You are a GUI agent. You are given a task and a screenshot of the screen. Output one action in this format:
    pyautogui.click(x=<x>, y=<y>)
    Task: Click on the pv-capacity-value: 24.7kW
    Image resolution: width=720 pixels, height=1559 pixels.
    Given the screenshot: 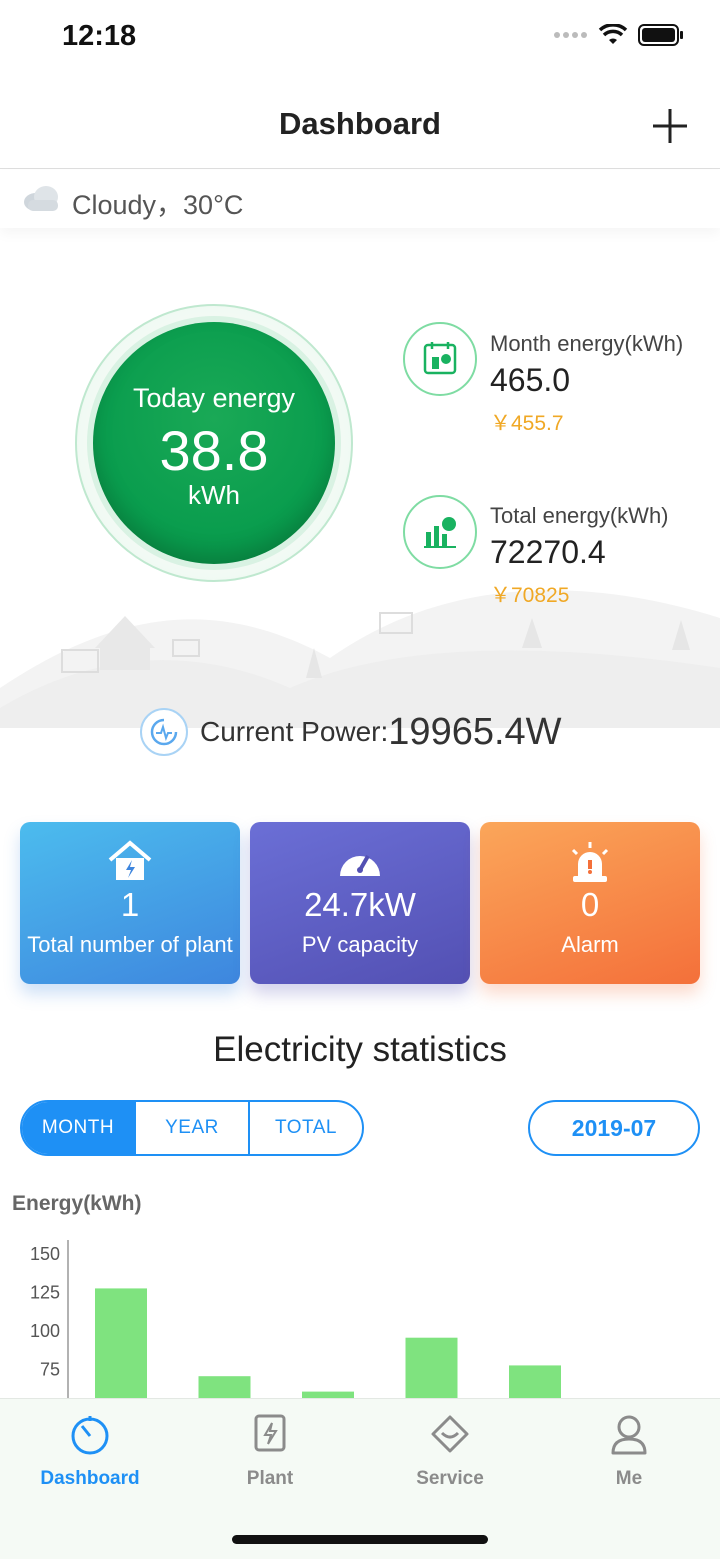 What is the action you would take?
    pyautogui.click(x=360, y=904)
    